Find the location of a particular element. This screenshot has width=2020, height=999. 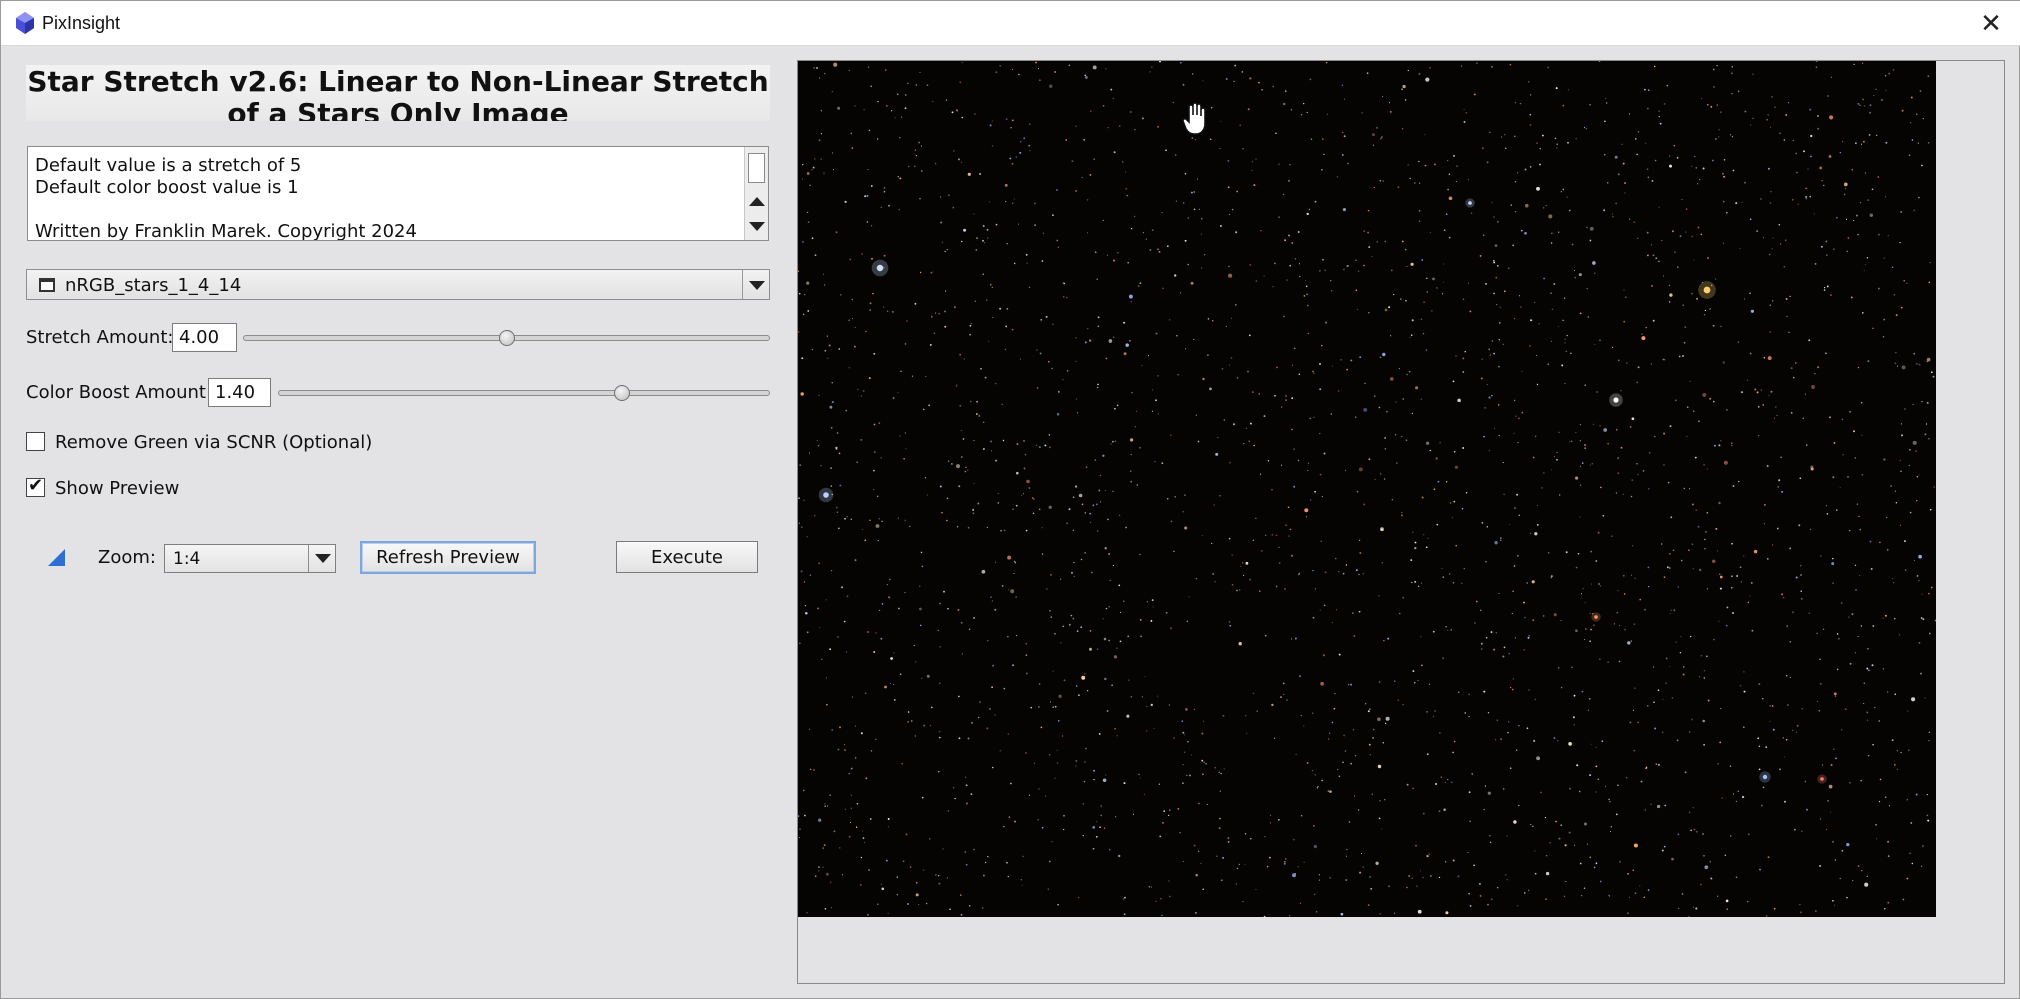

scroll-thumb is located at coordinates (756, 168).